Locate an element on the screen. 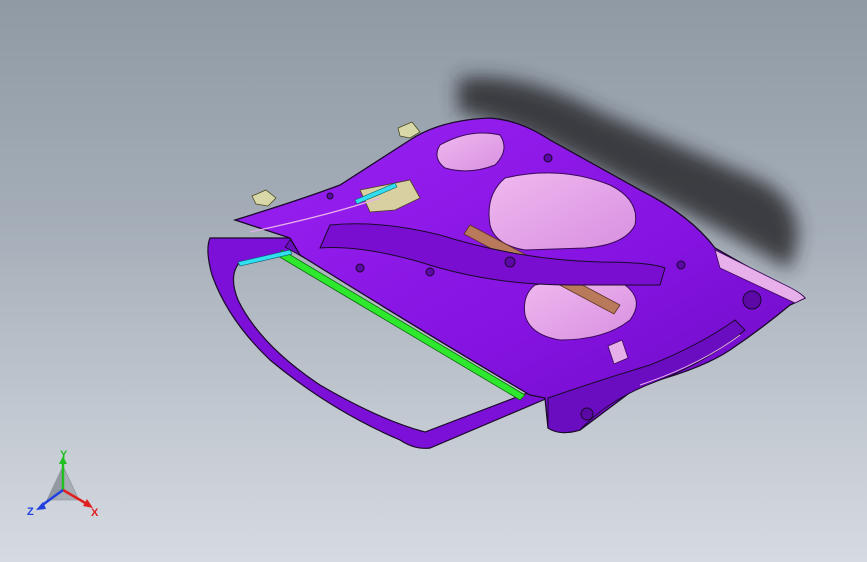  x-axis-label: X is located at coordinates (95, 513).